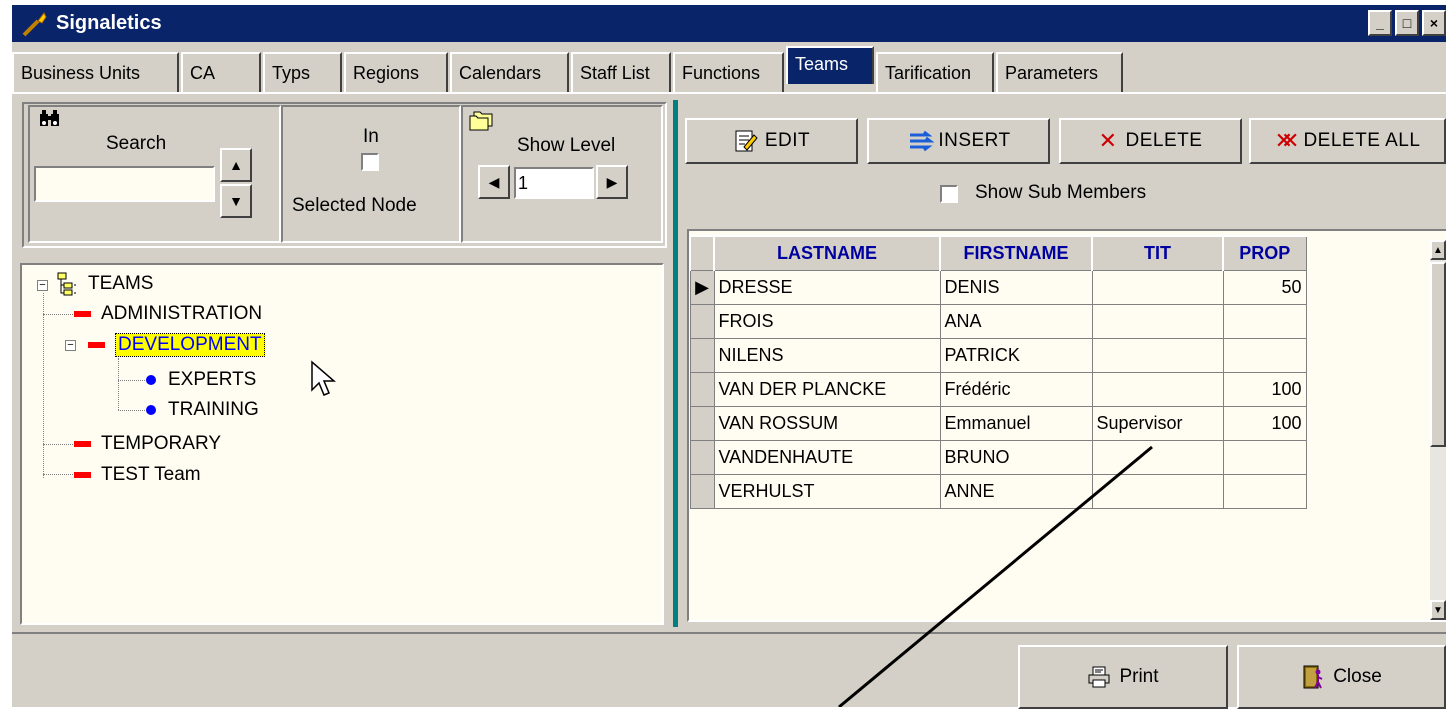  Describe the element at coordinates (1438, 354) in the screenshot. I see `scroll-thumb` at that location.